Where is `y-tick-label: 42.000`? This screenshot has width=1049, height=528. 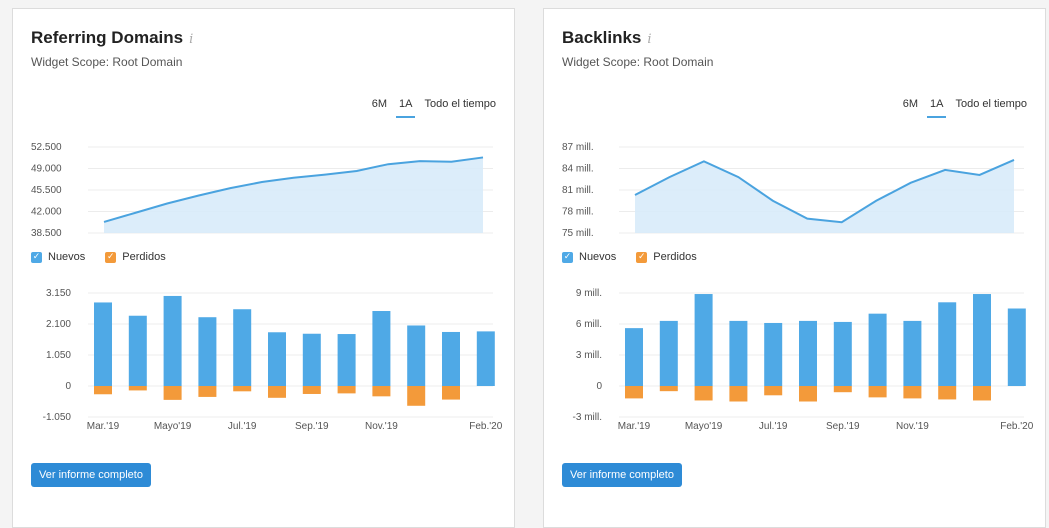 y-tick-label: 42.000 is located at coordinates (46, 212).